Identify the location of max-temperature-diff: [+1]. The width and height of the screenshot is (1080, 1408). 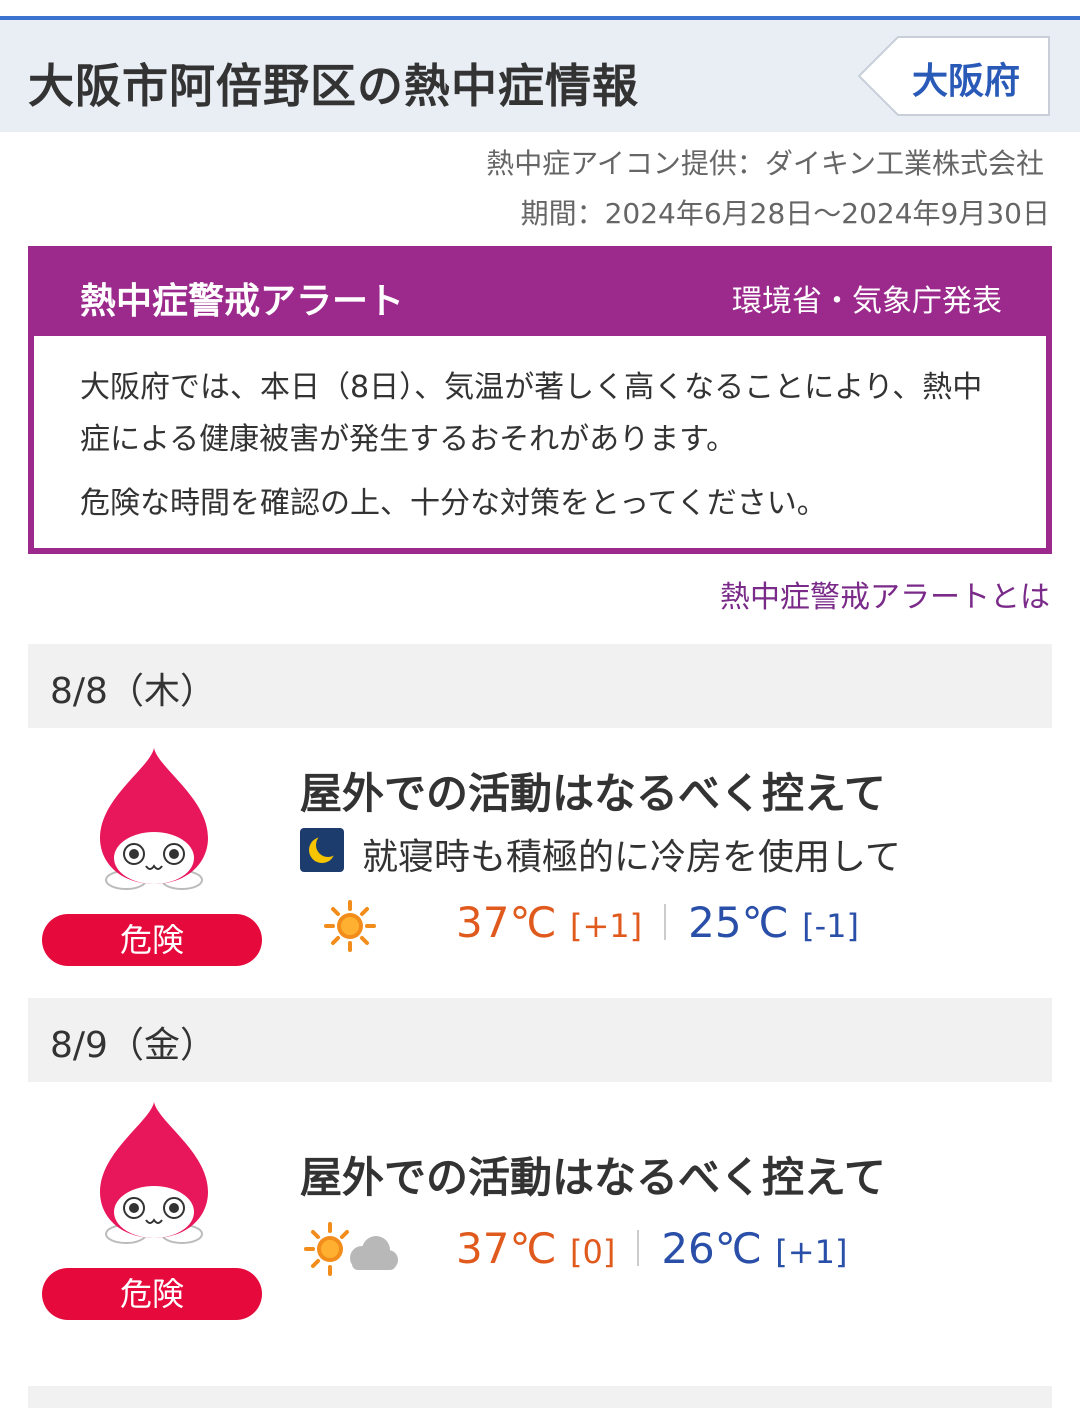
(606, 926).